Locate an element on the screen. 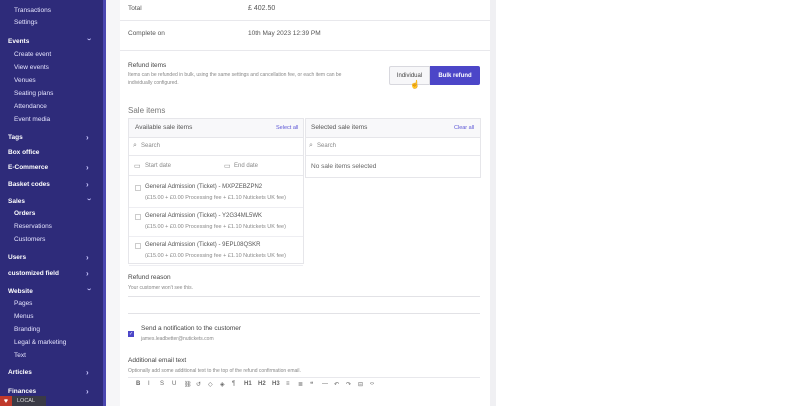 Image resolution: width=800 pixels, height=406 pixels. sidebar-item-label: Tags is located at coordinates (15, 137).